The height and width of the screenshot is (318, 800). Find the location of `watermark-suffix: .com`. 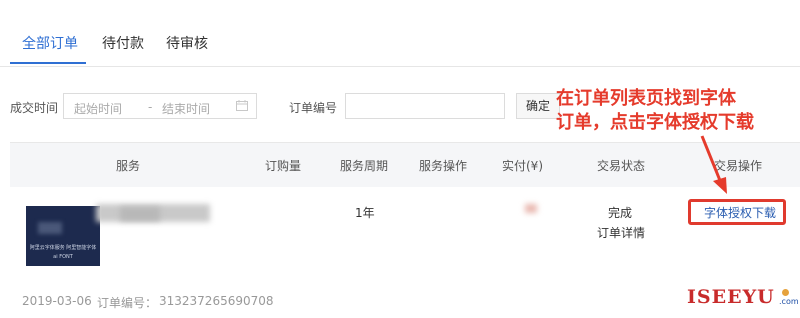

watermark-suffix: .com is located at coordinates (789, 301).